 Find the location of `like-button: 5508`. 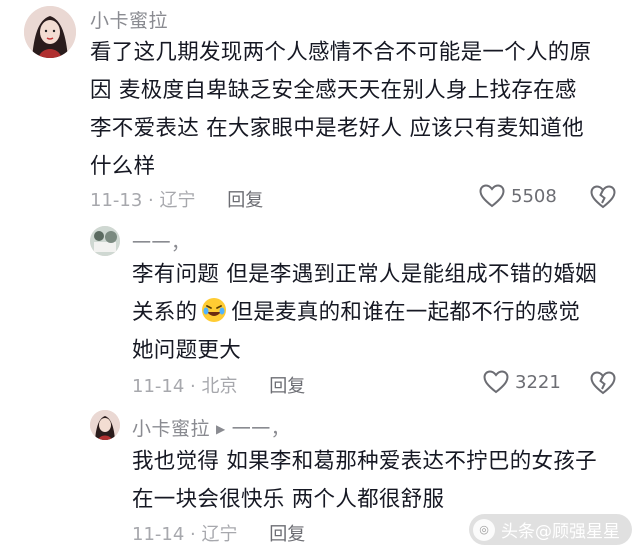

like-button: 5508 is located at coordinates (518, 196).